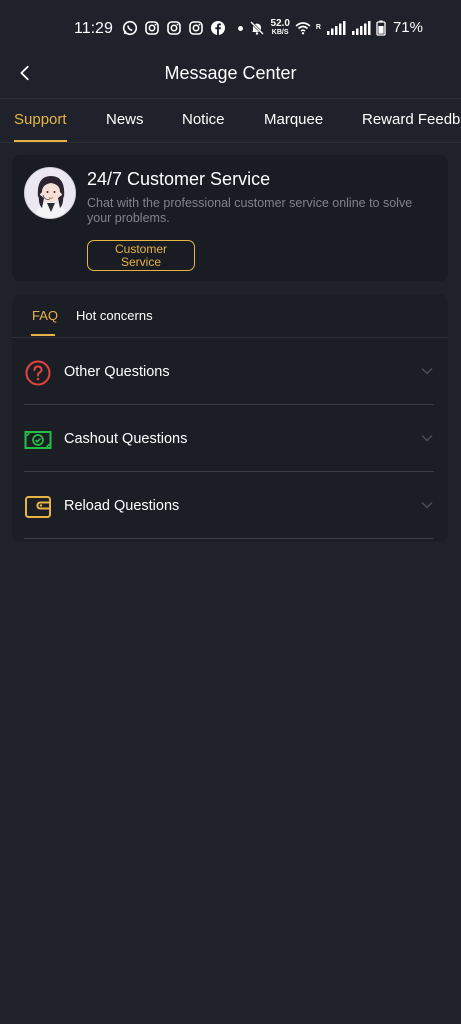  What do you see at coordinates (407, 27) in the screenshot?
I see `battery-percent: 71%` at bounding box center [407, 27].